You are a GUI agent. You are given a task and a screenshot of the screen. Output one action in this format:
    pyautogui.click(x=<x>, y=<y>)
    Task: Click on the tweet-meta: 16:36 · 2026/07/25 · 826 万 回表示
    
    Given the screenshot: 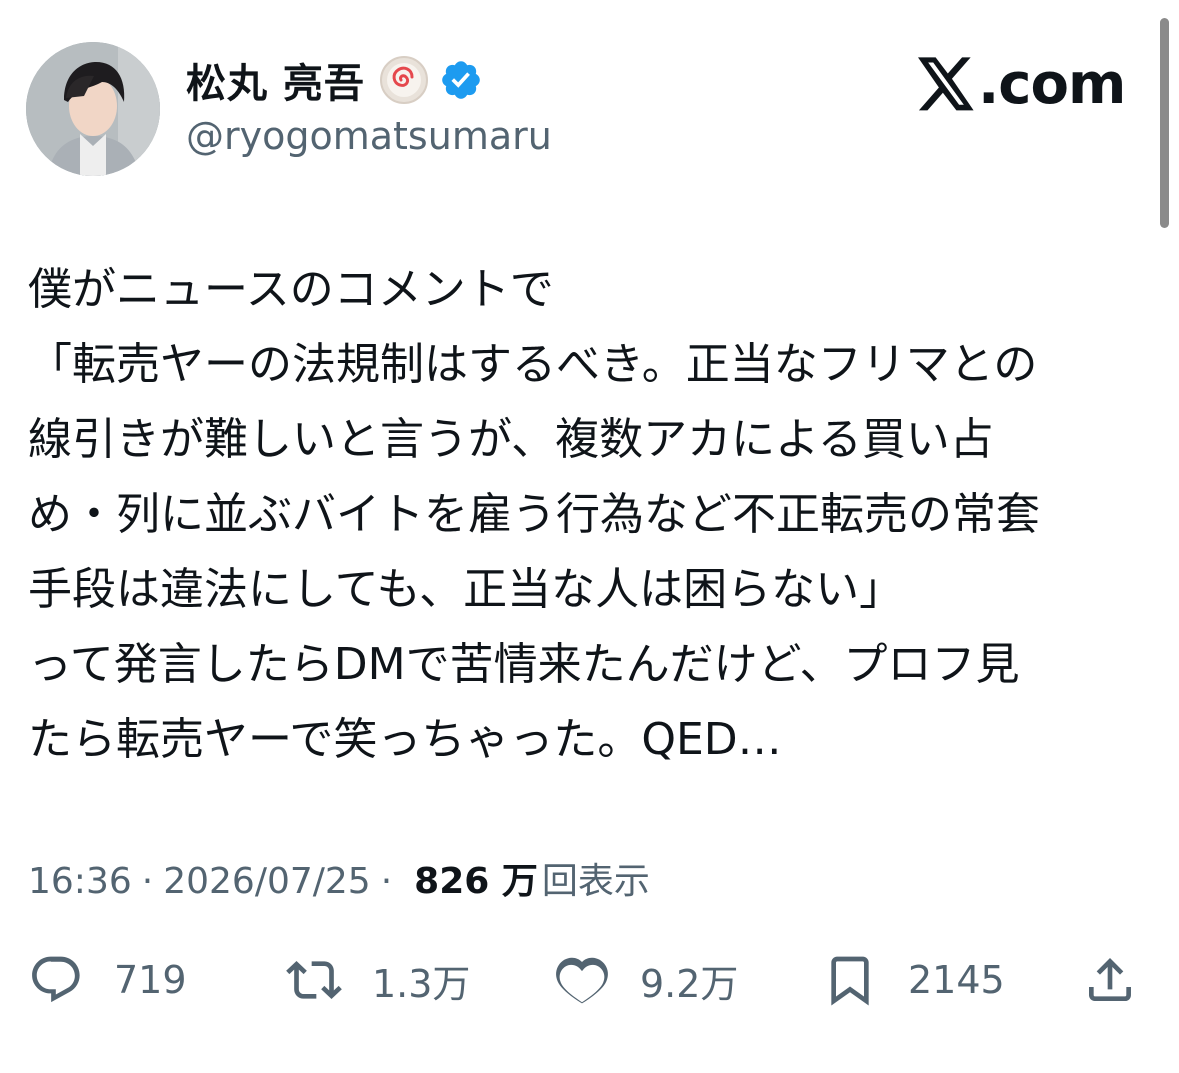 What is the action you would take?
    pyautogui.click(x=339, y=878)
    